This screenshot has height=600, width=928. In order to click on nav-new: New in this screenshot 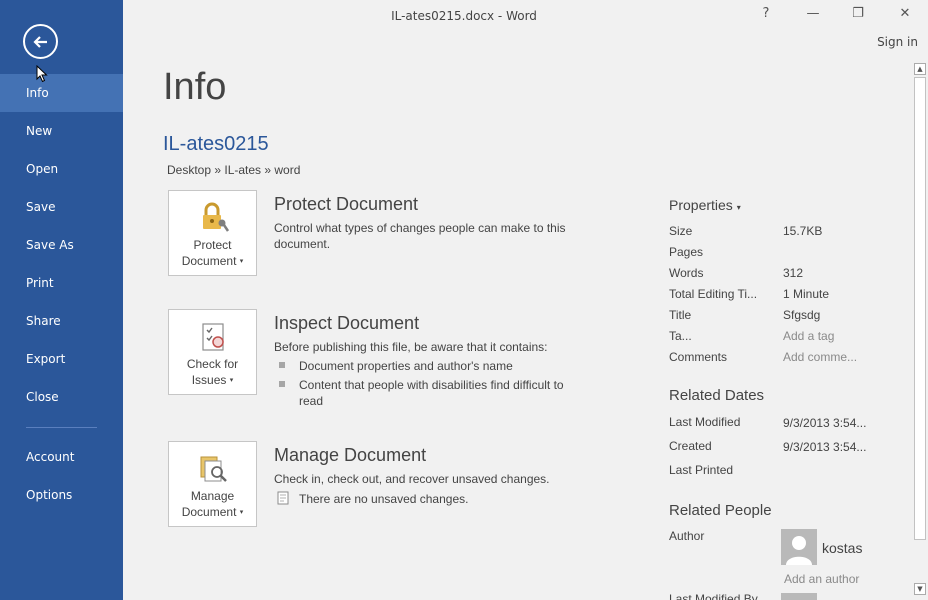, I will do `click(61, 131)`.